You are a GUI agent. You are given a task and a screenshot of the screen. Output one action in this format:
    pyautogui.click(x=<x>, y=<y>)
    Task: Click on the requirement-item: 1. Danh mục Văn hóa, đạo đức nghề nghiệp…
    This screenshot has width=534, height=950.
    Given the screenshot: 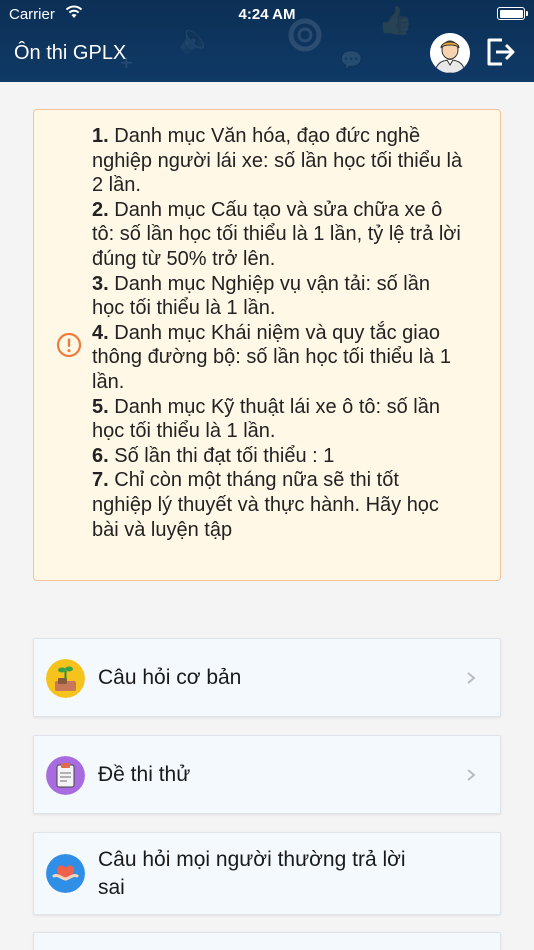 What is the action you would take?
    pyautogui.click(x=277, y=161)
    